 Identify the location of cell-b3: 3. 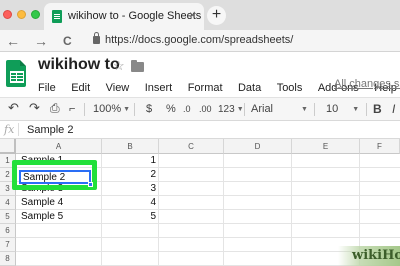
(131, 189).